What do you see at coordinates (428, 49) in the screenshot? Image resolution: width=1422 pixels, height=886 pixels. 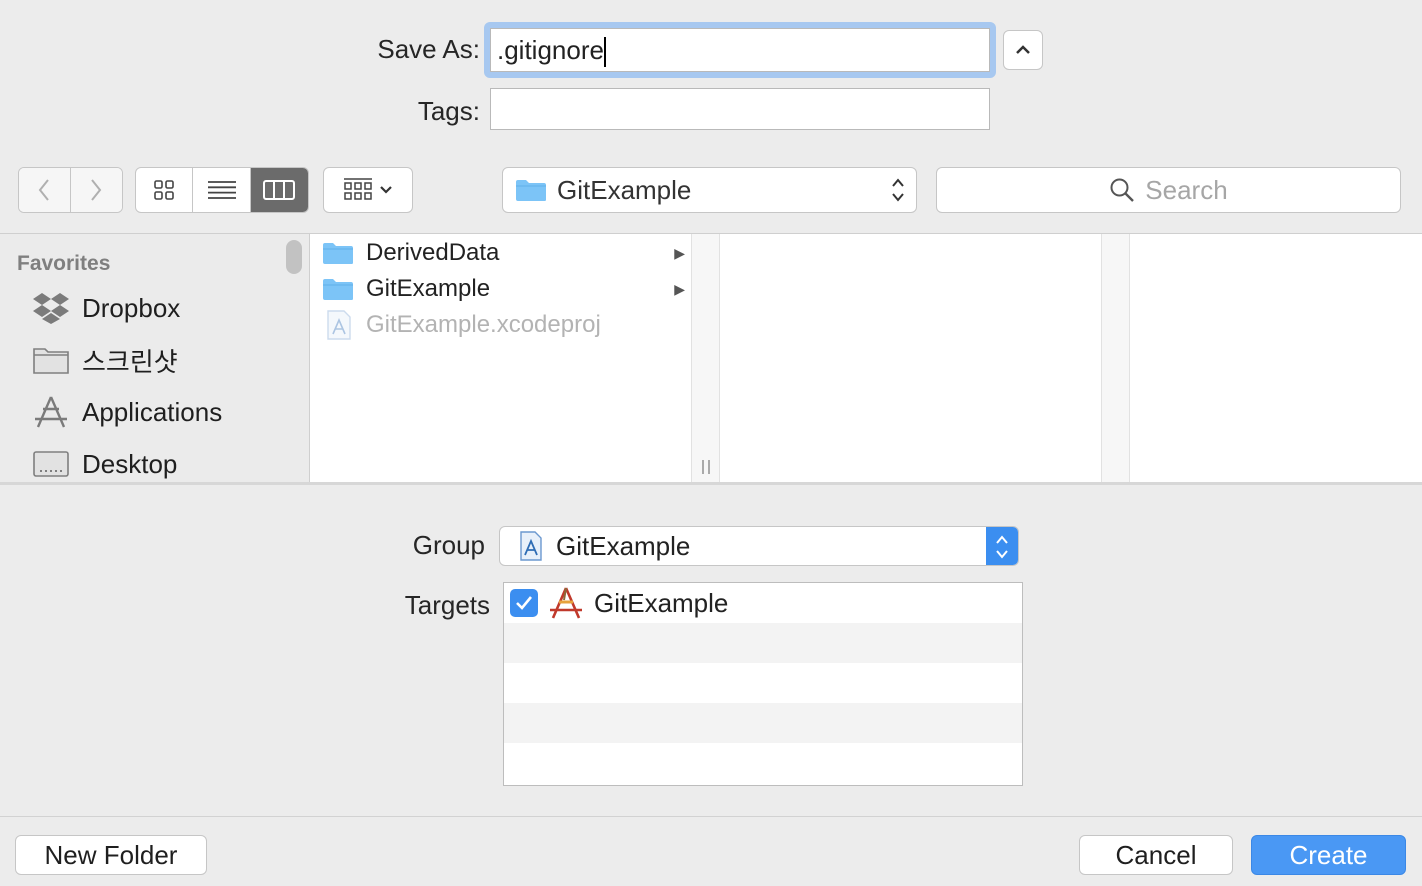 I see `save-as-label: Save As:` at bounding box center [428, 49].